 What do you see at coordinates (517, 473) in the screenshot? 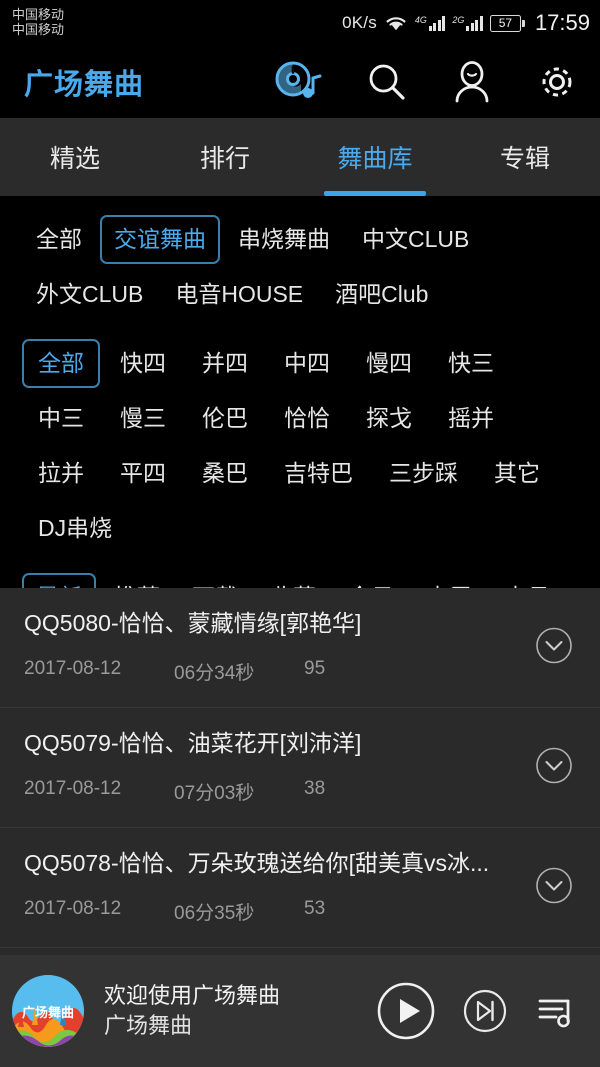
I see `filter-chip-genre-17: 其它` at bounding box center [517, 473].